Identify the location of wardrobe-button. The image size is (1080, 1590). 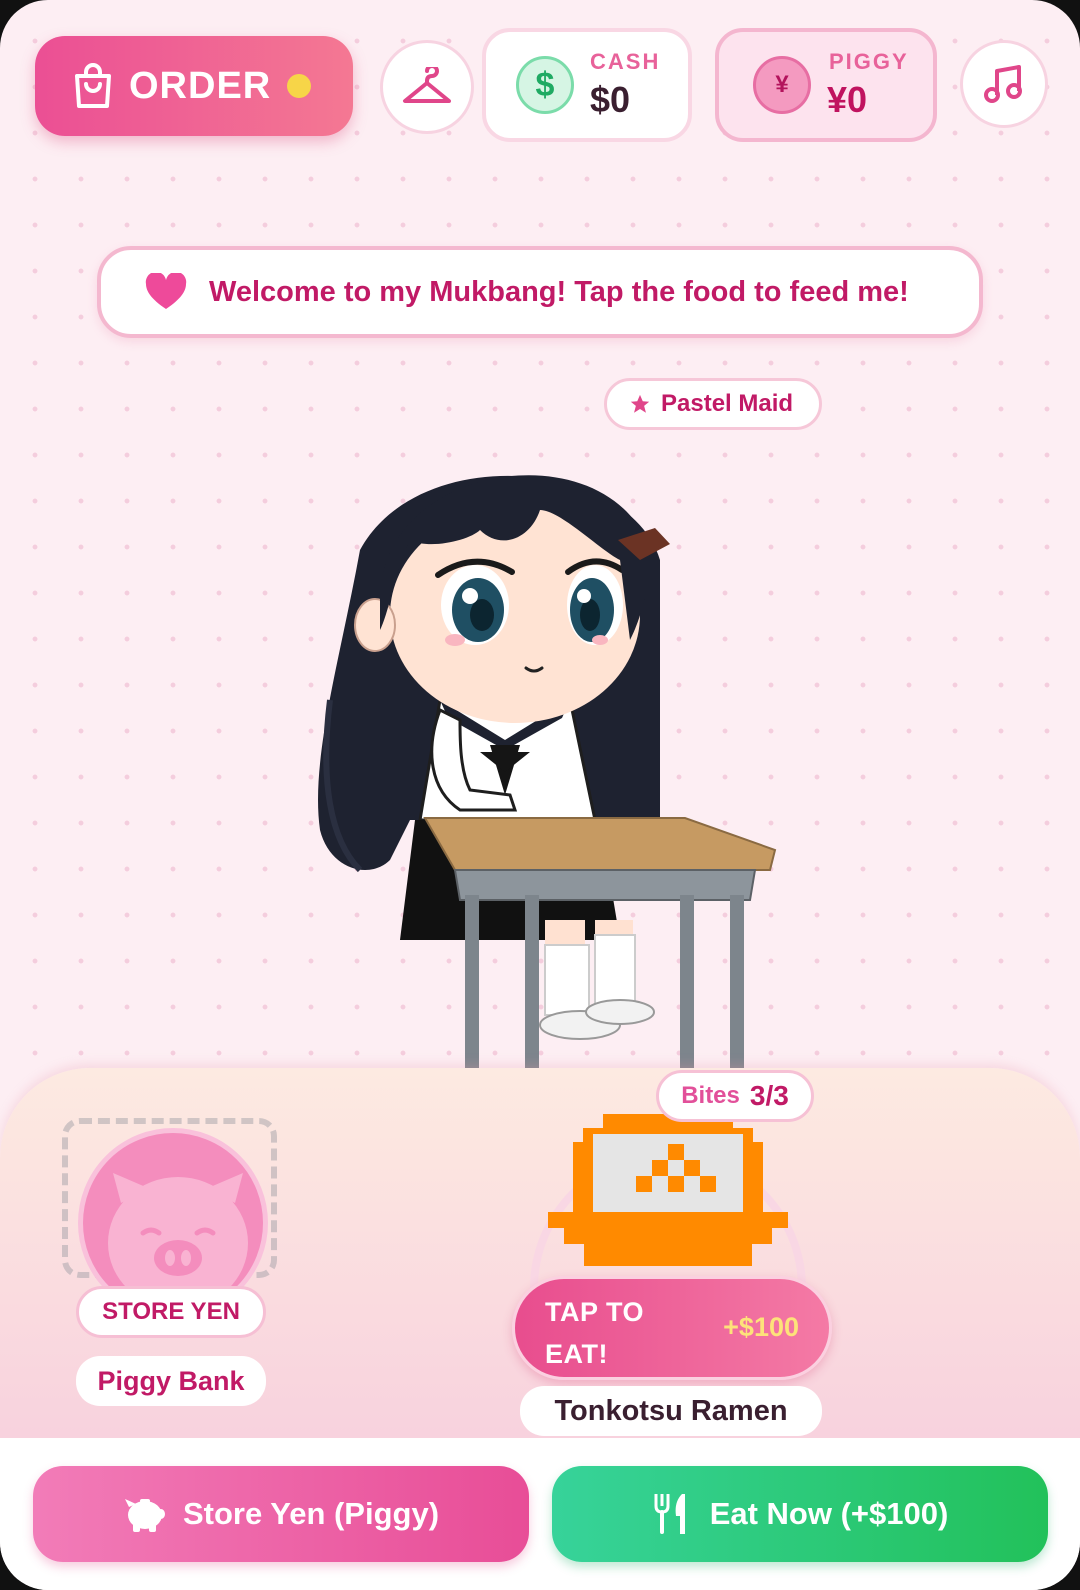
(427, 87).